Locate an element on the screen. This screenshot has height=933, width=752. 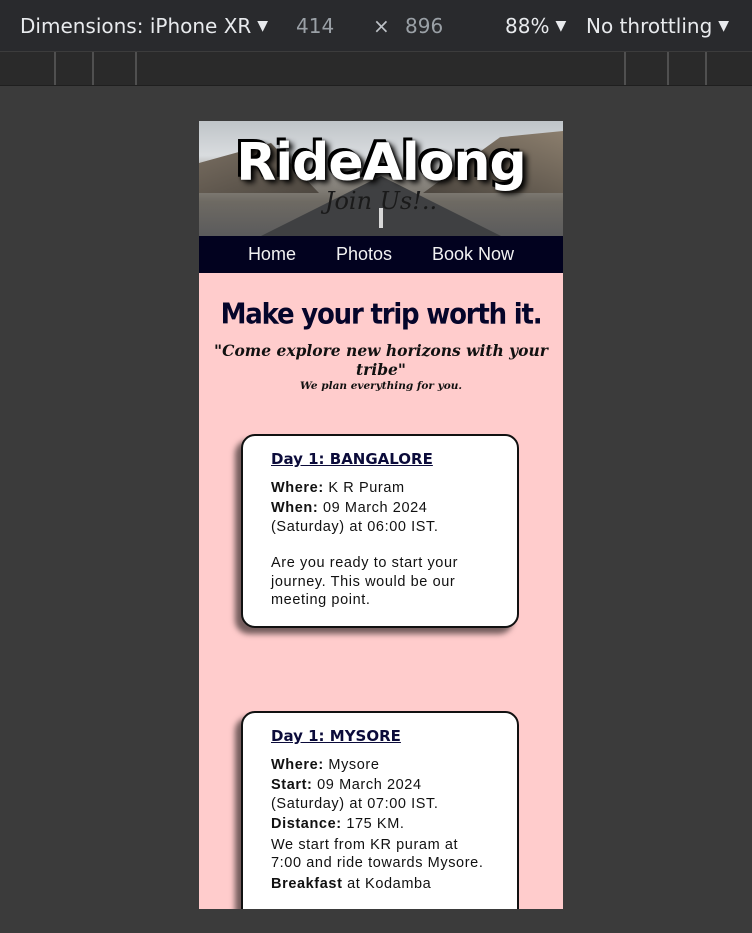
main-nav: Home Photos Book Now is located at coordinates (381, 254).